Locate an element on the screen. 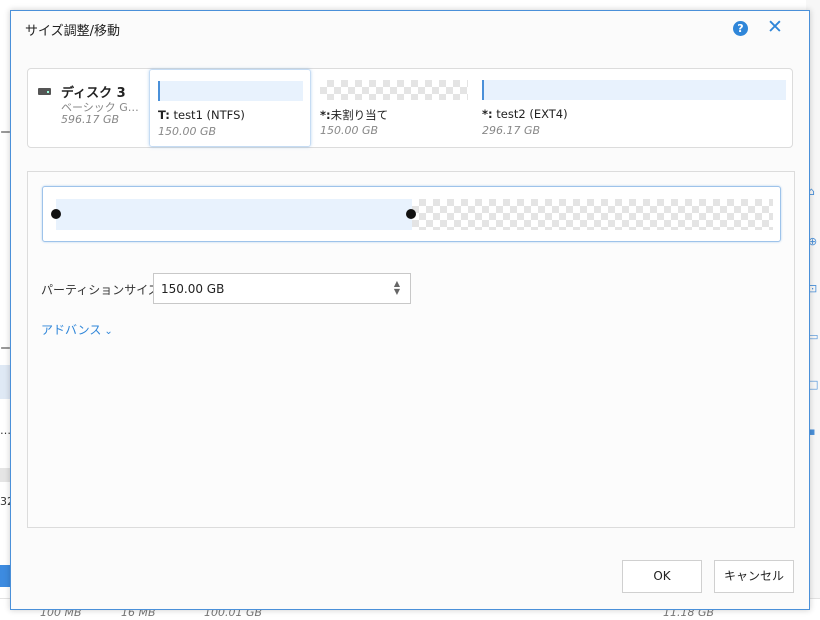 This screenshot has height=620, width=820. partition-label: T: test1 (NTFS) is located at coordinates (201, 115).